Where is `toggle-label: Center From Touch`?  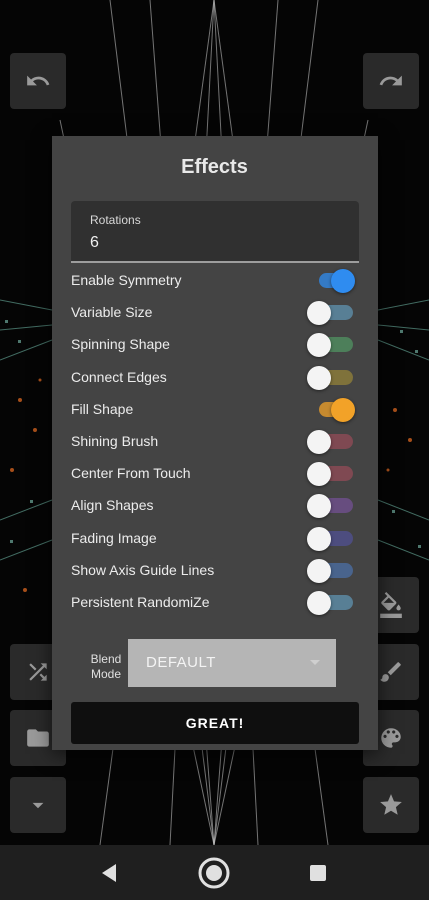
toggle-label: Center From Touch is located at coordinates (131, 473).